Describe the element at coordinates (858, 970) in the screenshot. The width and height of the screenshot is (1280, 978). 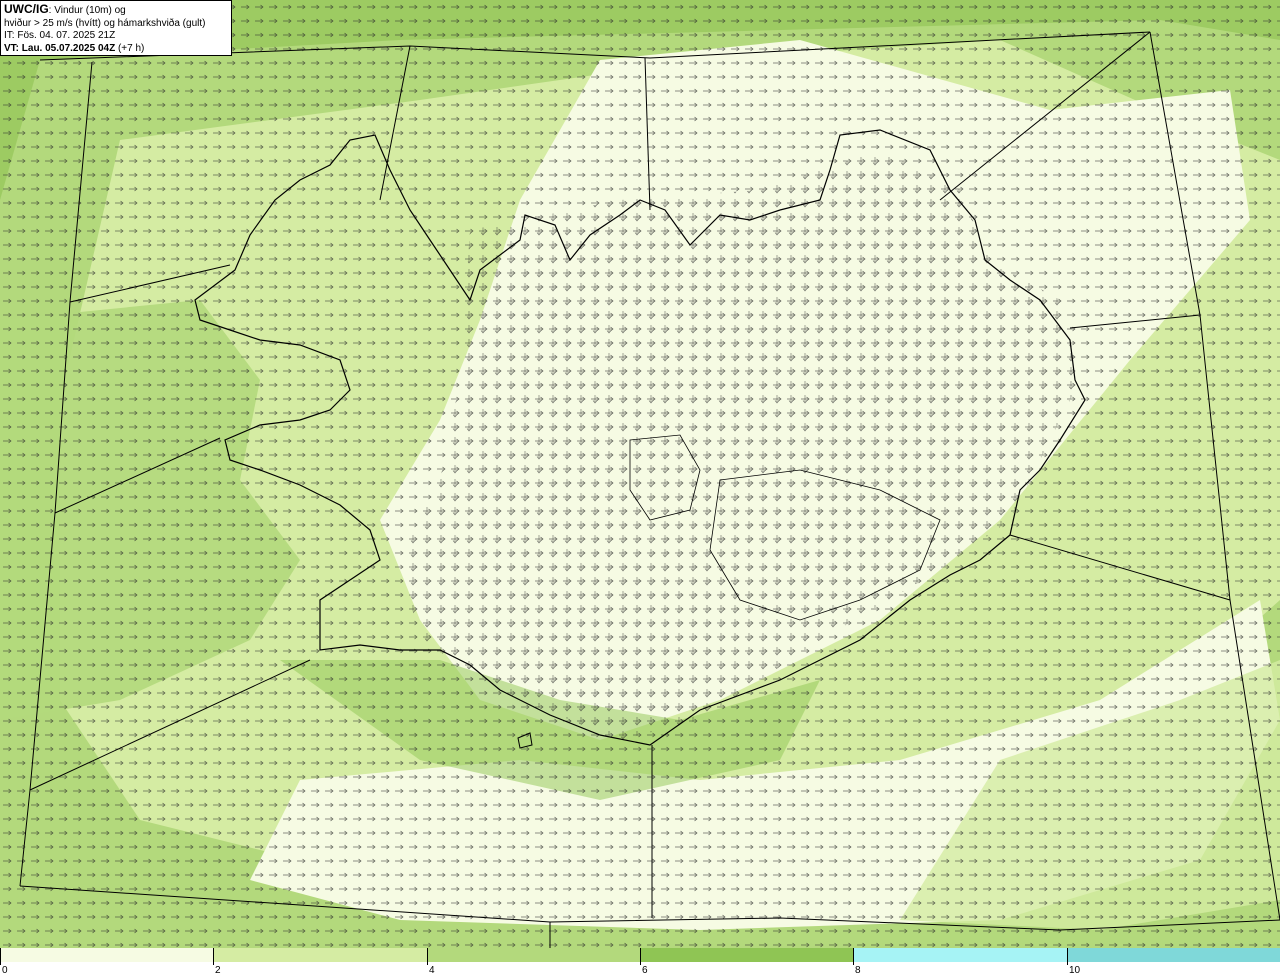
I see `colorbar-tick-label: 8` at that location.